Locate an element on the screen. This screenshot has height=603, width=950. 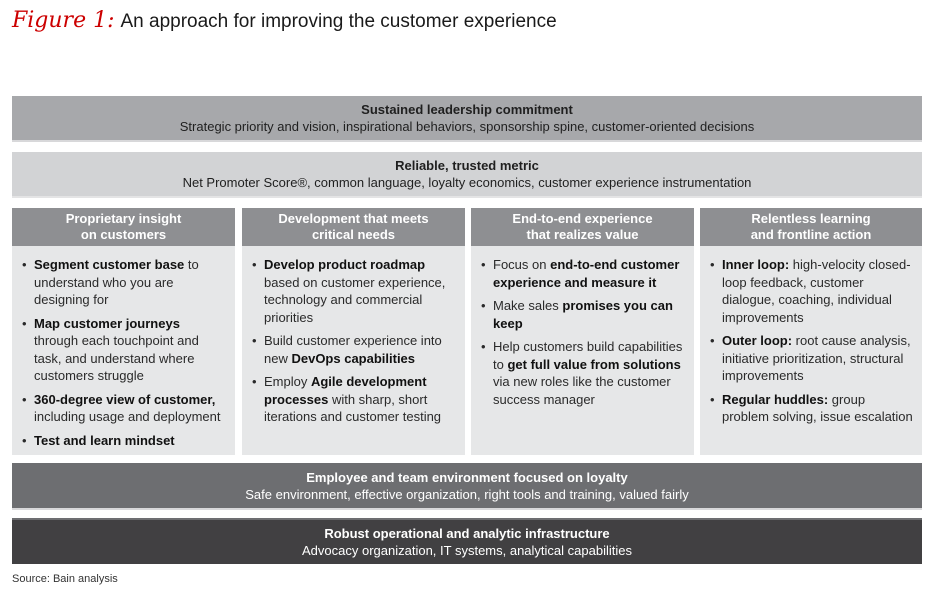
bullet-emphasis: Develop product roadmap is located at coordinates (345, 264).